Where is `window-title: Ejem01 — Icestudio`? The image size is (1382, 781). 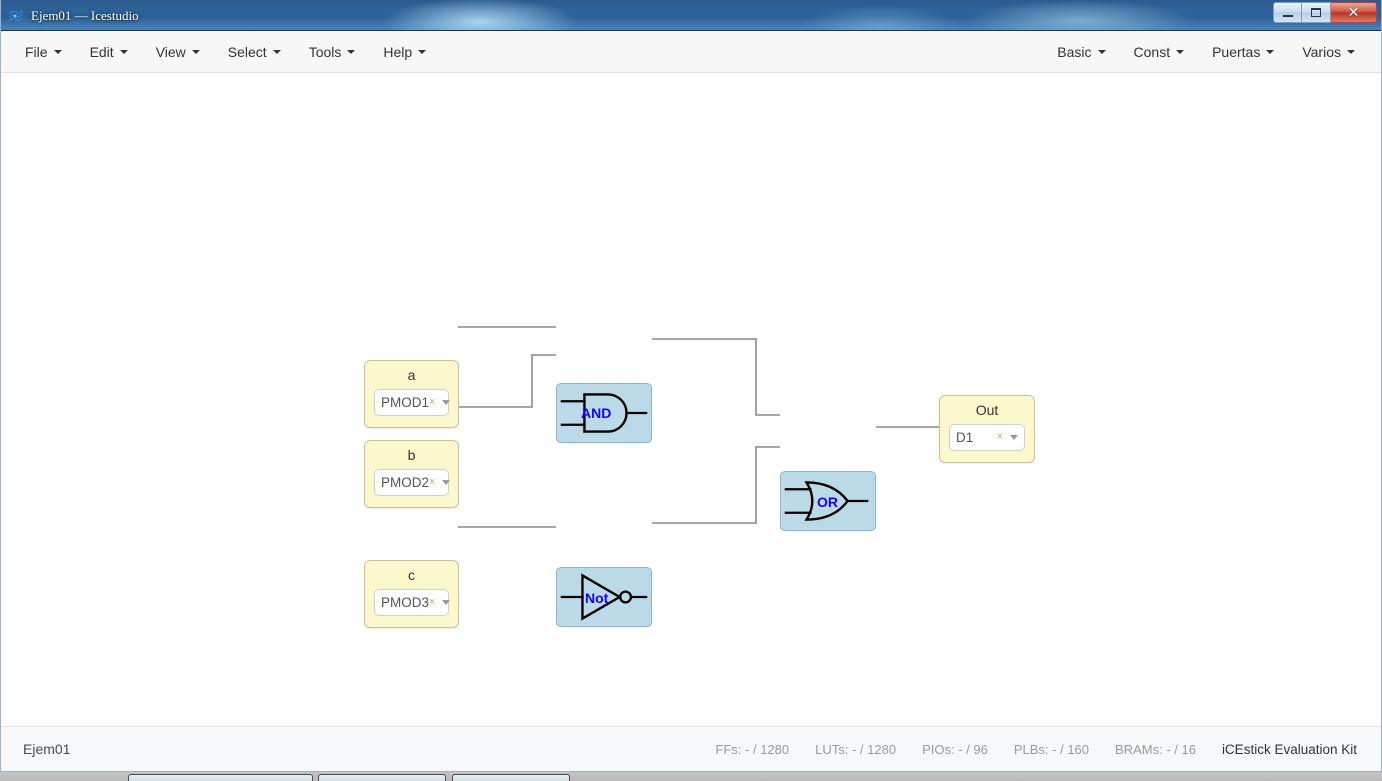
window-title: Ejem01 — Icestudio is located at coordinates (85, 15).